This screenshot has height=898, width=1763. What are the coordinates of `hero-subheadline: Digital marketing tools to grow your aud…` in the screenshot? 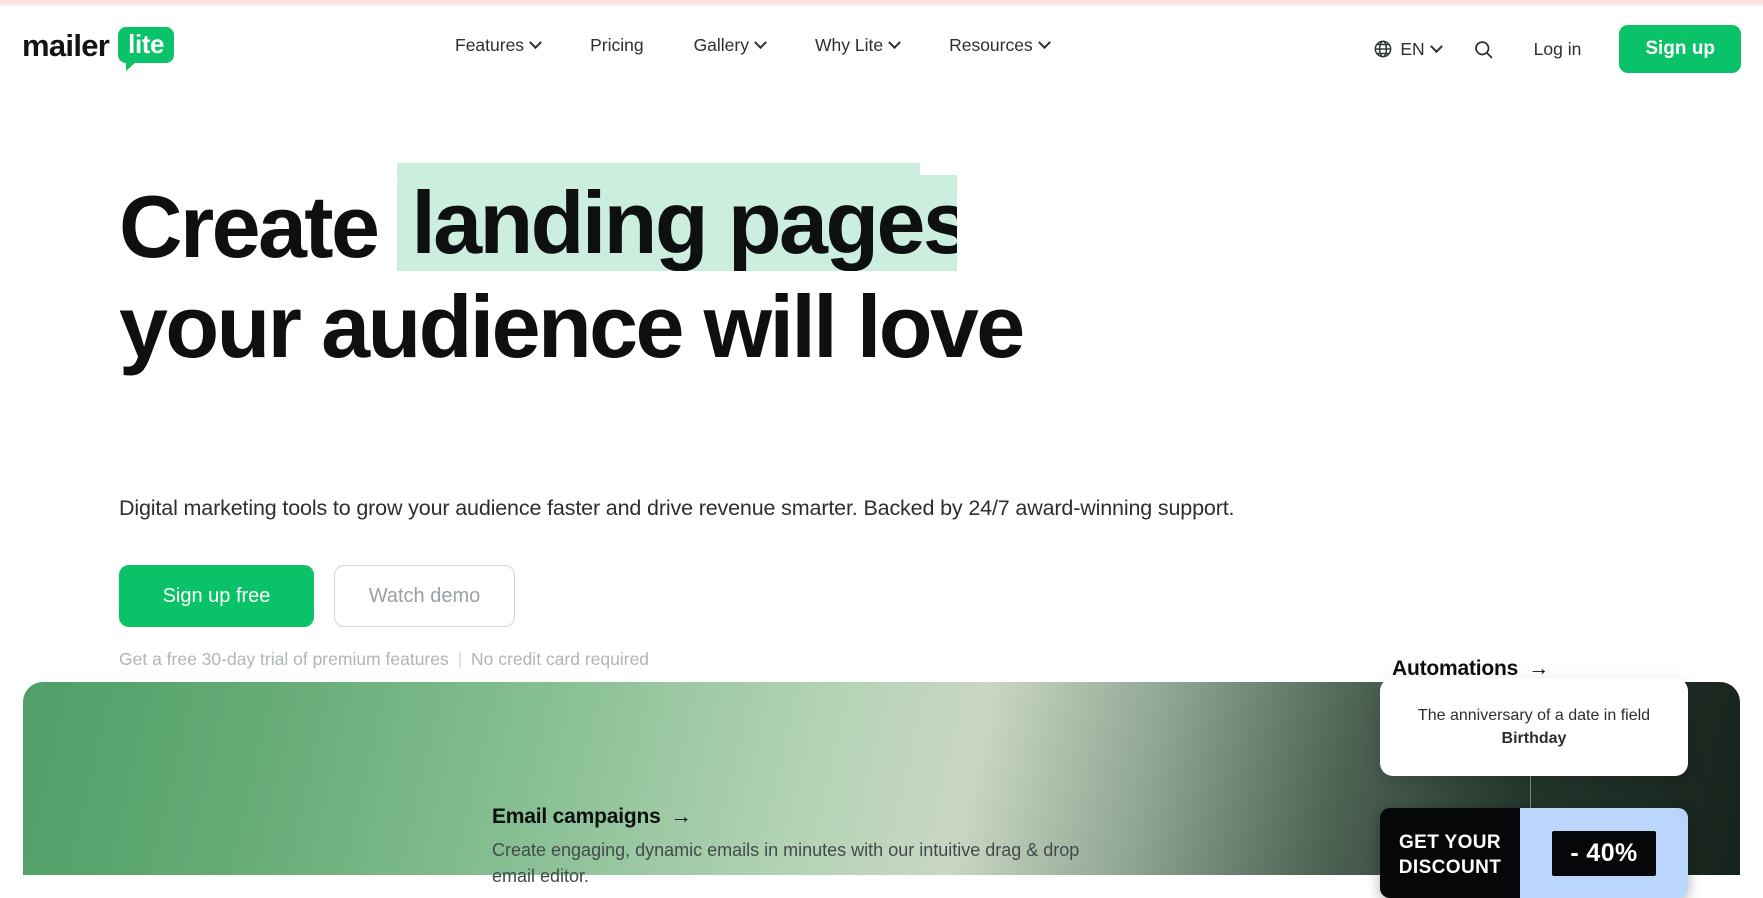 It's located at (677, 508).